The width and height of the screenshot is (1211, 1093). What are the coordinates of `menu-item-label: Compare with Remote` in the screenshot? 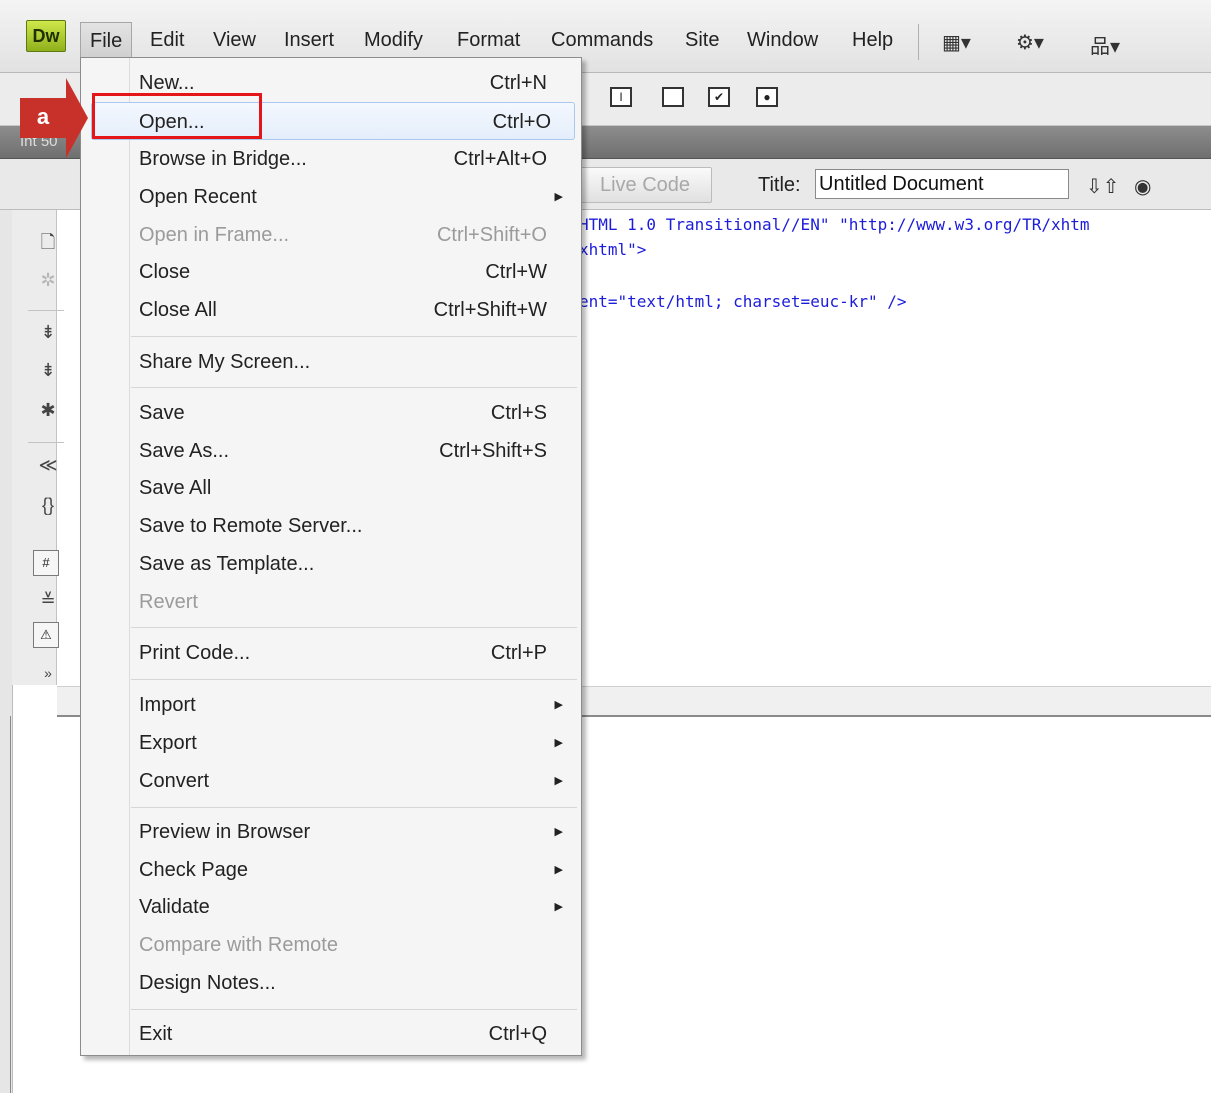 It's located at (238, 945).